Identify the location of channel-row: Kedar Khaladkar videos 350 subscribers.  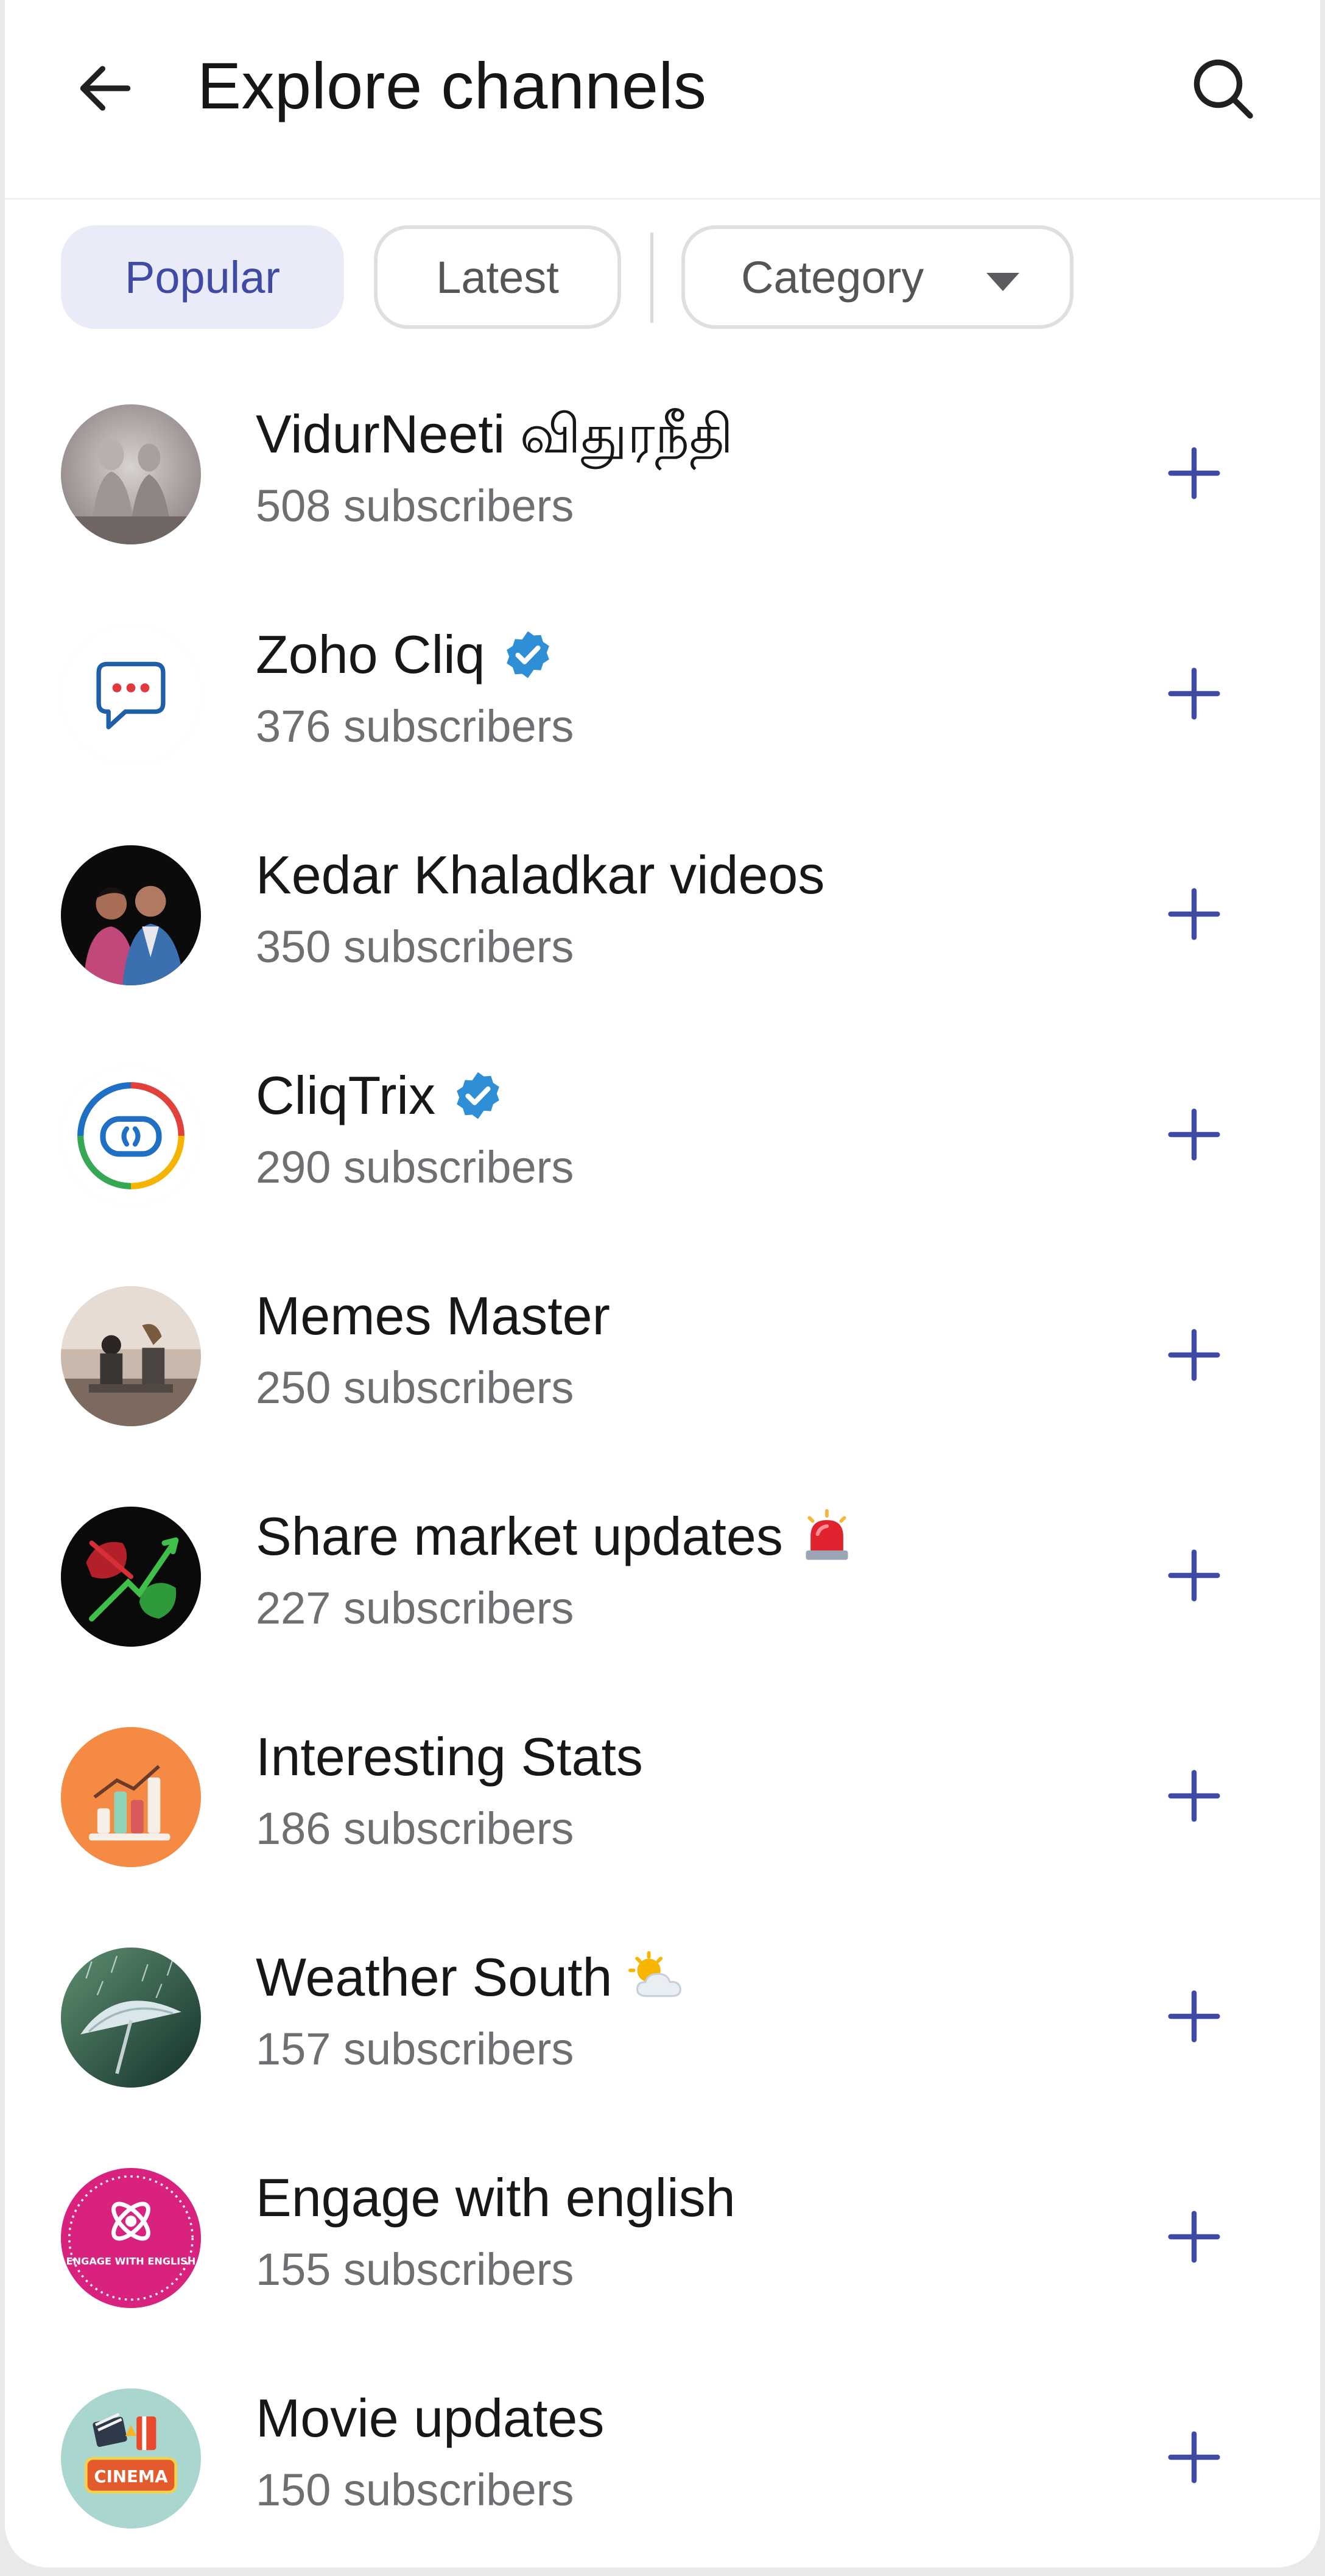
(662, 916).